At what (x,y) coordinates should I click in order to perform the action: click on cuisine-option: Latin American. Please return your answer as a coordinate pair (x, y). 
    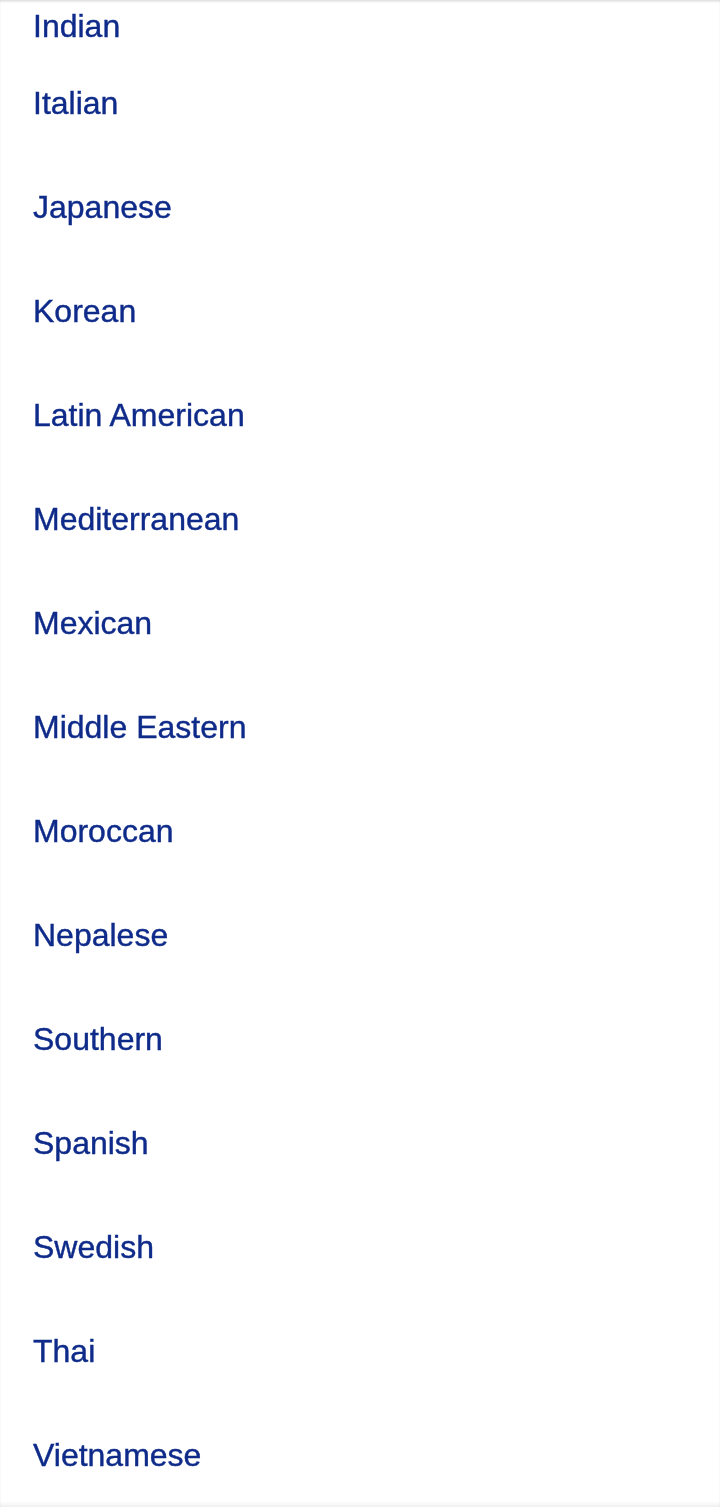
    Looking at the image, I should click on (139, 415).